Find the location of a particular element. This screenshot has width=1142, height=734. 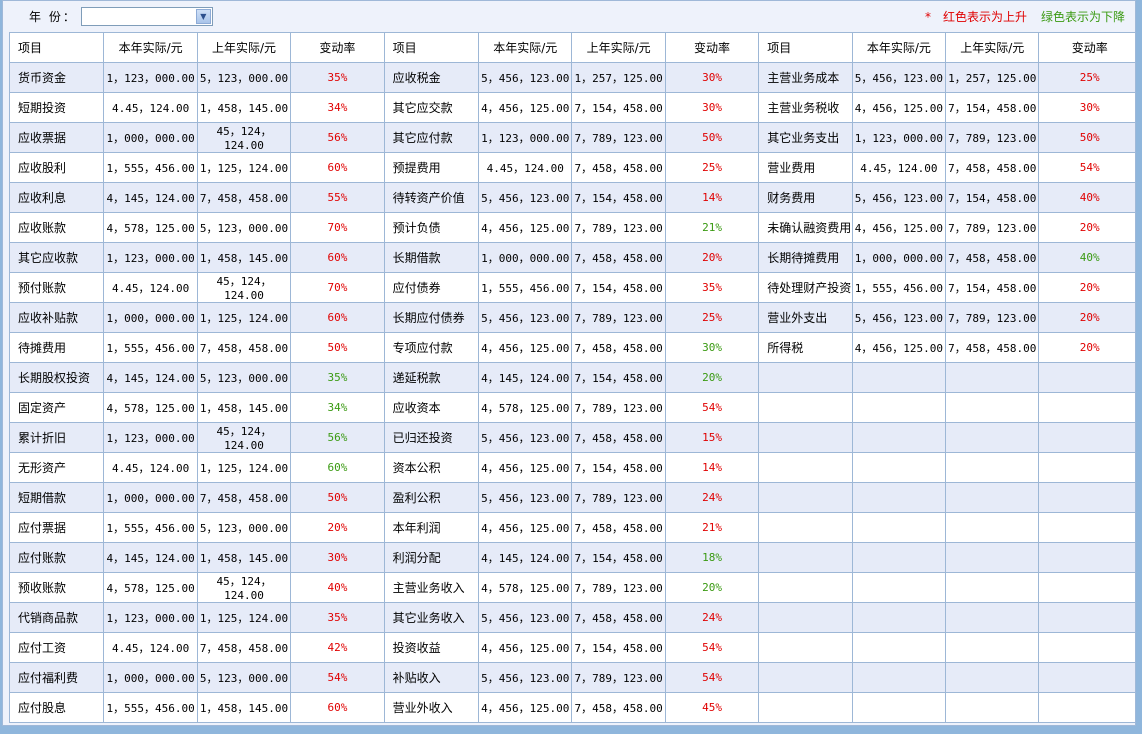

cell-previous: 1，125，124.00 is located at coordinates (244, 167).